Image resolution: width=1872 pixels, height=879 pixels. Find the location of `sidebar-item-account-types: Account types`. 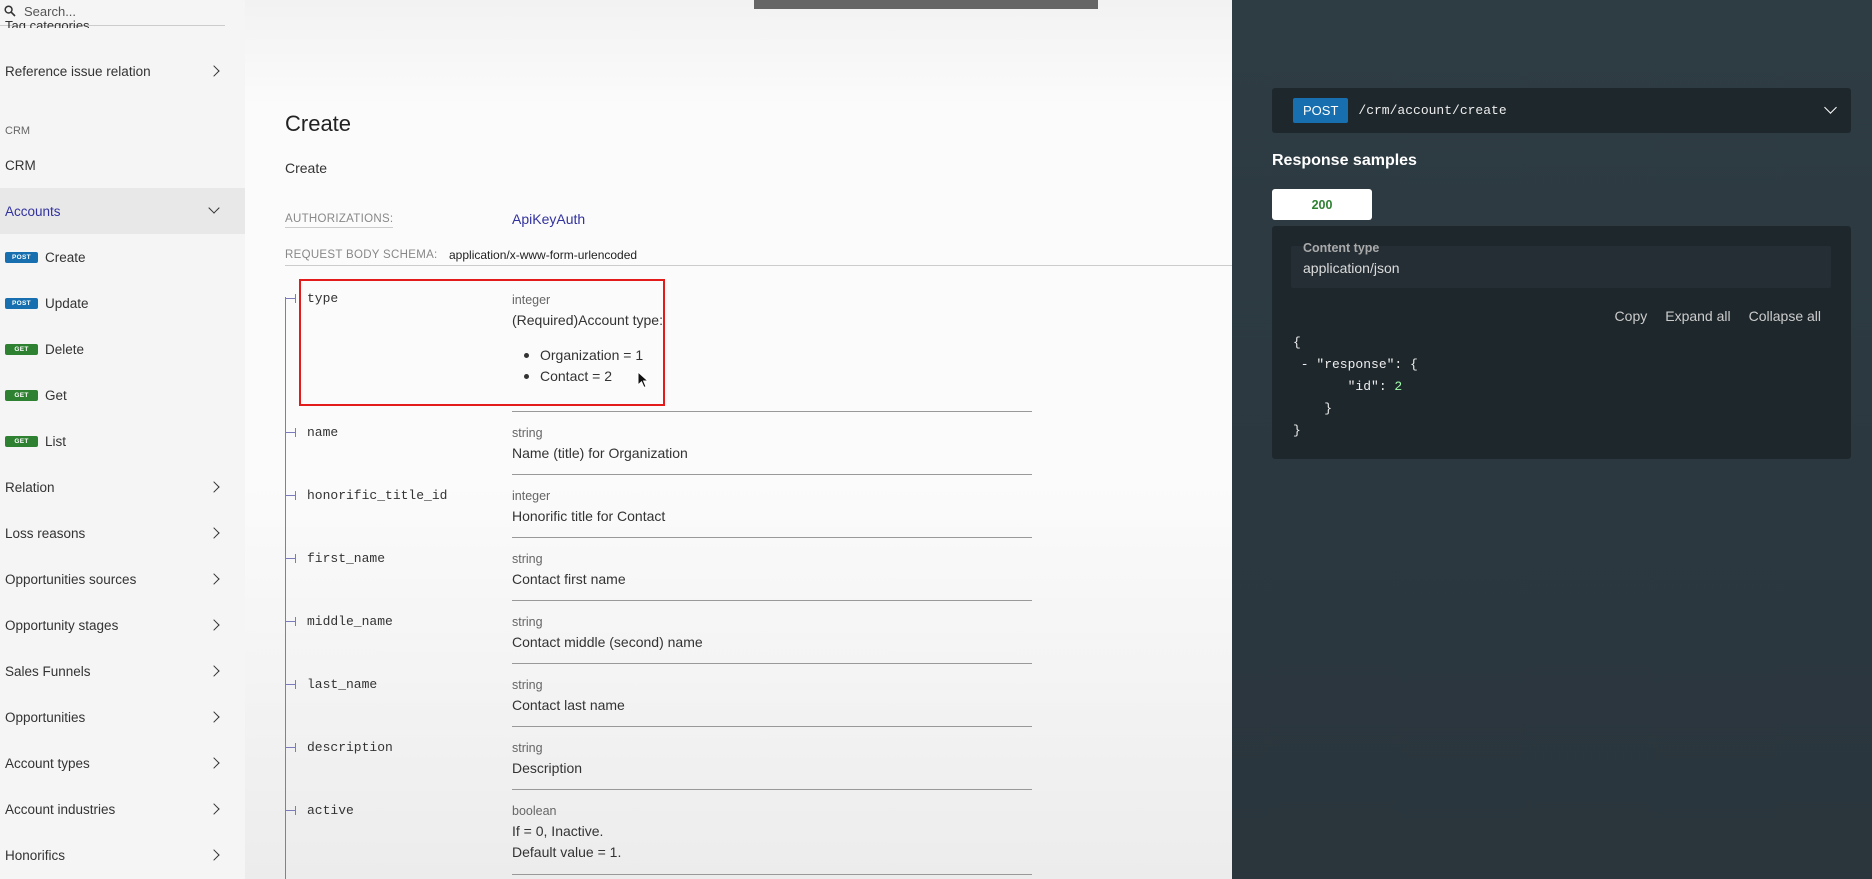

sidebar-item-account-types: Account types is located at coordinates (122, 763).